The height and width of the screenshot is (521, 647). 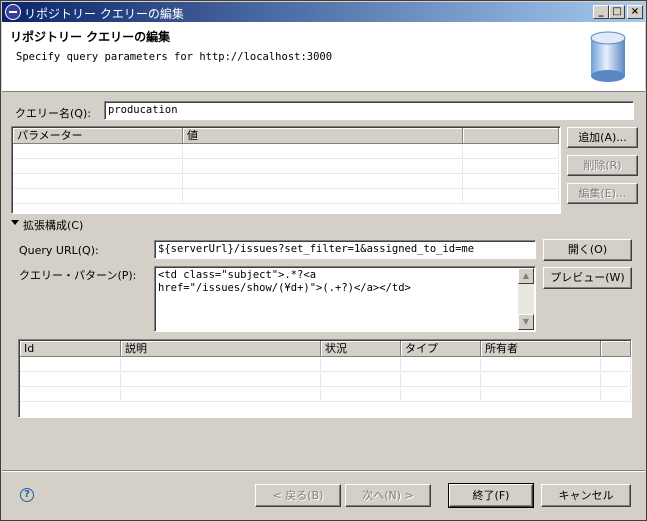 I want to click on maximize-button: □, so click(x=617, y=12).